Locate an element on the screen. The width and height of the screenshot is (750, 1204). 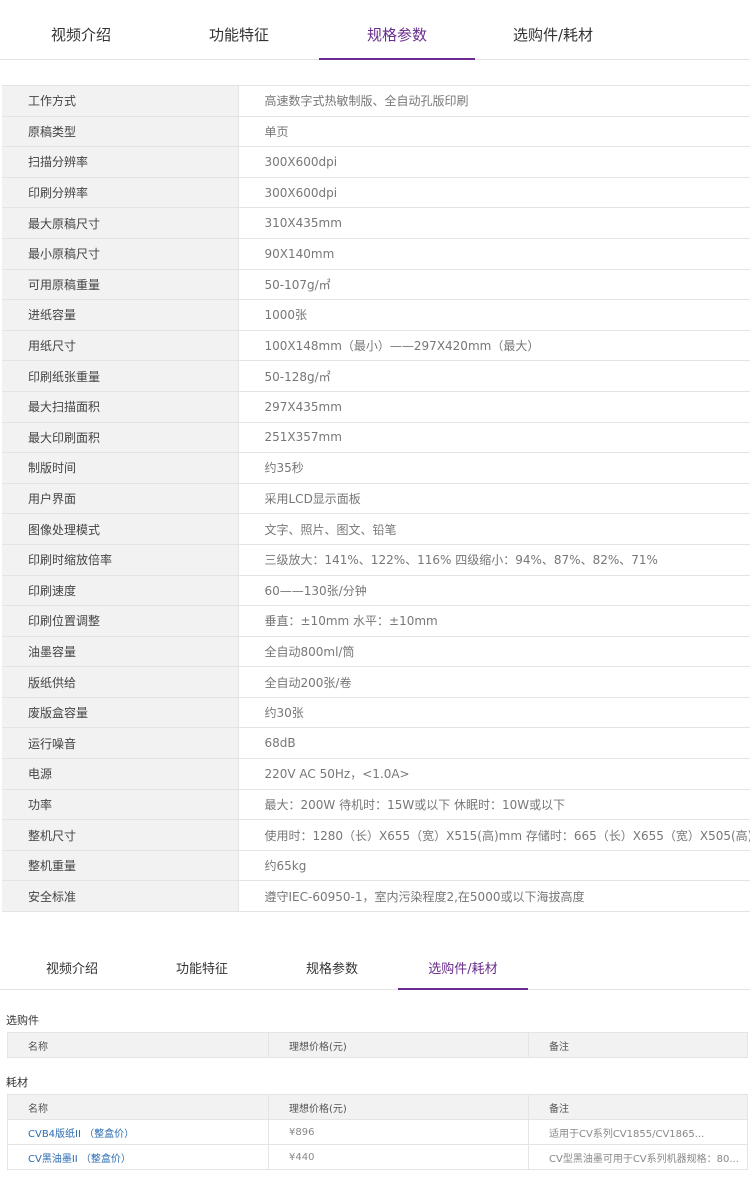
spec-label: 安全标准 is located at coordinates (120, 896).